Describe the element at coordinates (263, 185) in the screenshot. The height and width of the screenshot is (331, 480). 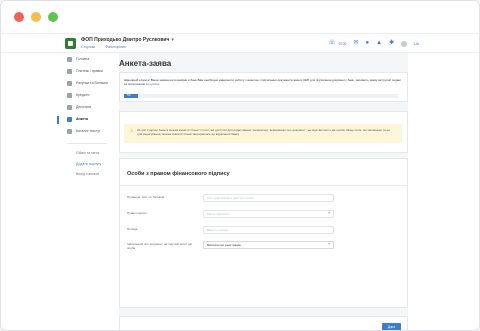
I see `section-divider` at that location.